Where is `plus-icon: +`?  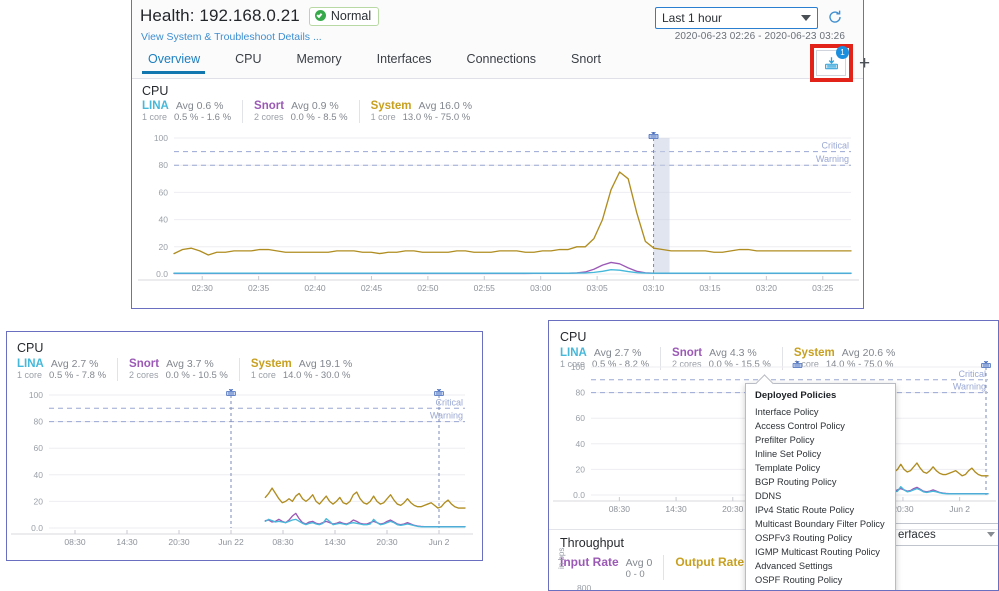
plus-icon: + is located at coordinates (864, 63).